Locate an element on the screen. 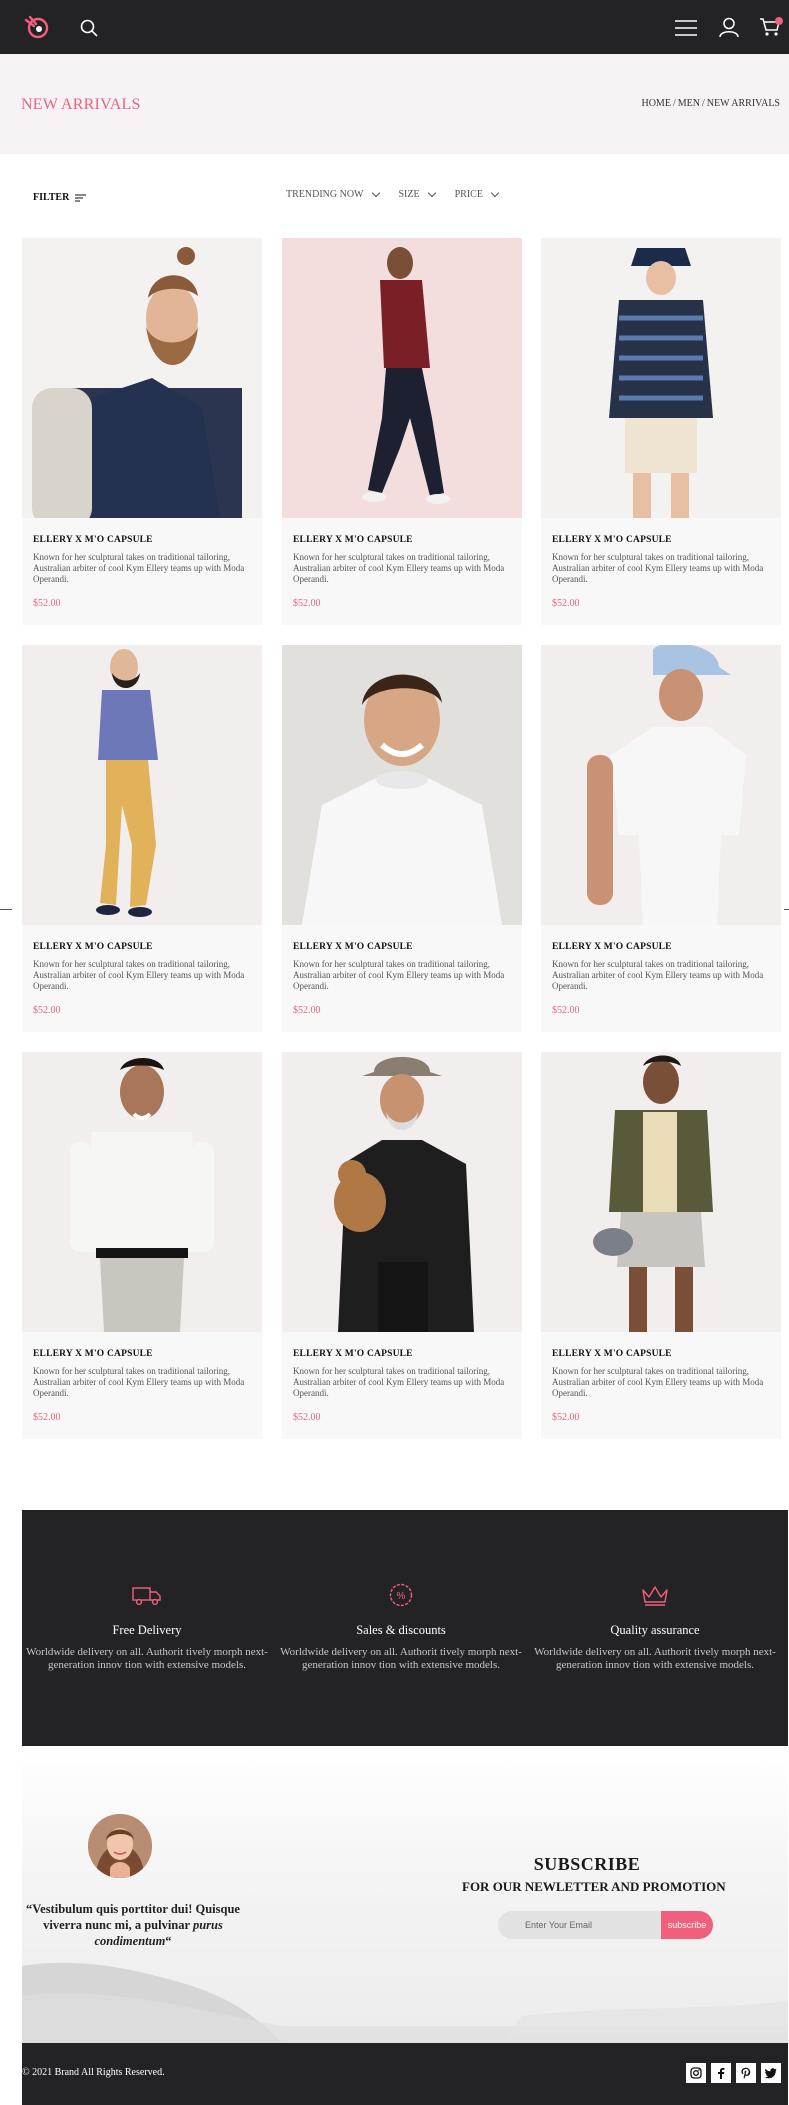  page-title-band: NEW ARRIVALS HOME / MEN / NEW ARRIVALS is located at coordinates (394, 104).